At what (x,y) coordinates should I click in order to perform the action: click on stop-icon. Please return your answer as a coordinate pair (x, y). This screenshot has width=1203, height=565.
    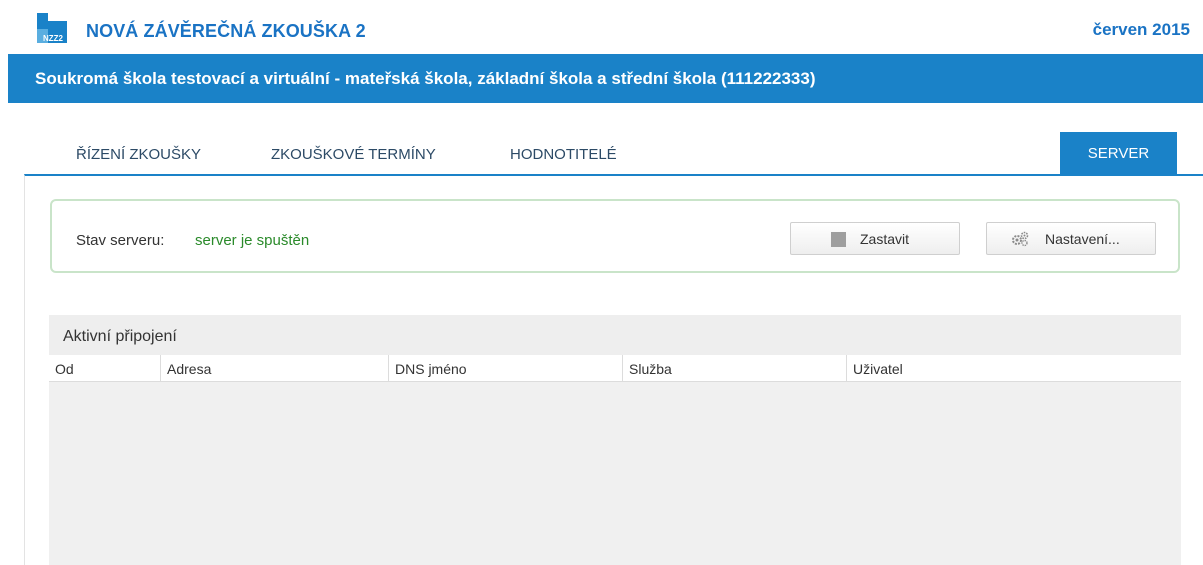
    Looking at the image, I should click on (838, 239).